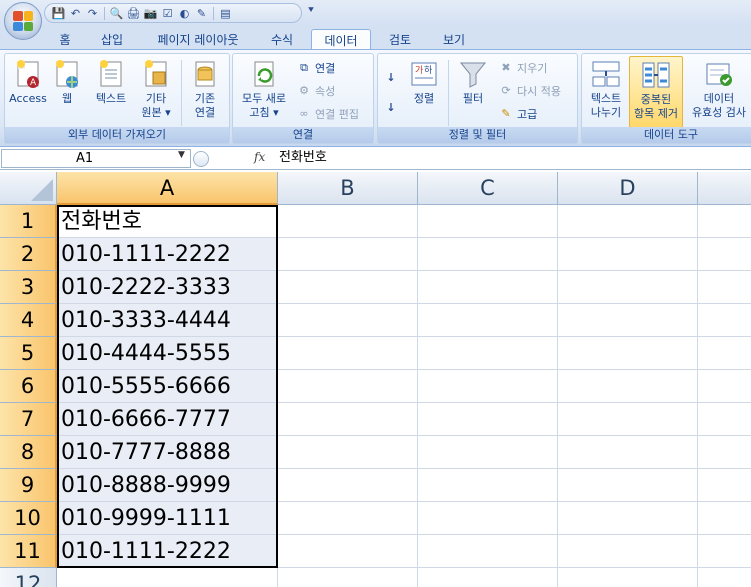 This screenshot has height=587, width=751. Describe the element at coordinates (167, 13) in the screenshot. I see `checkbox-icon: ☑` at that location.